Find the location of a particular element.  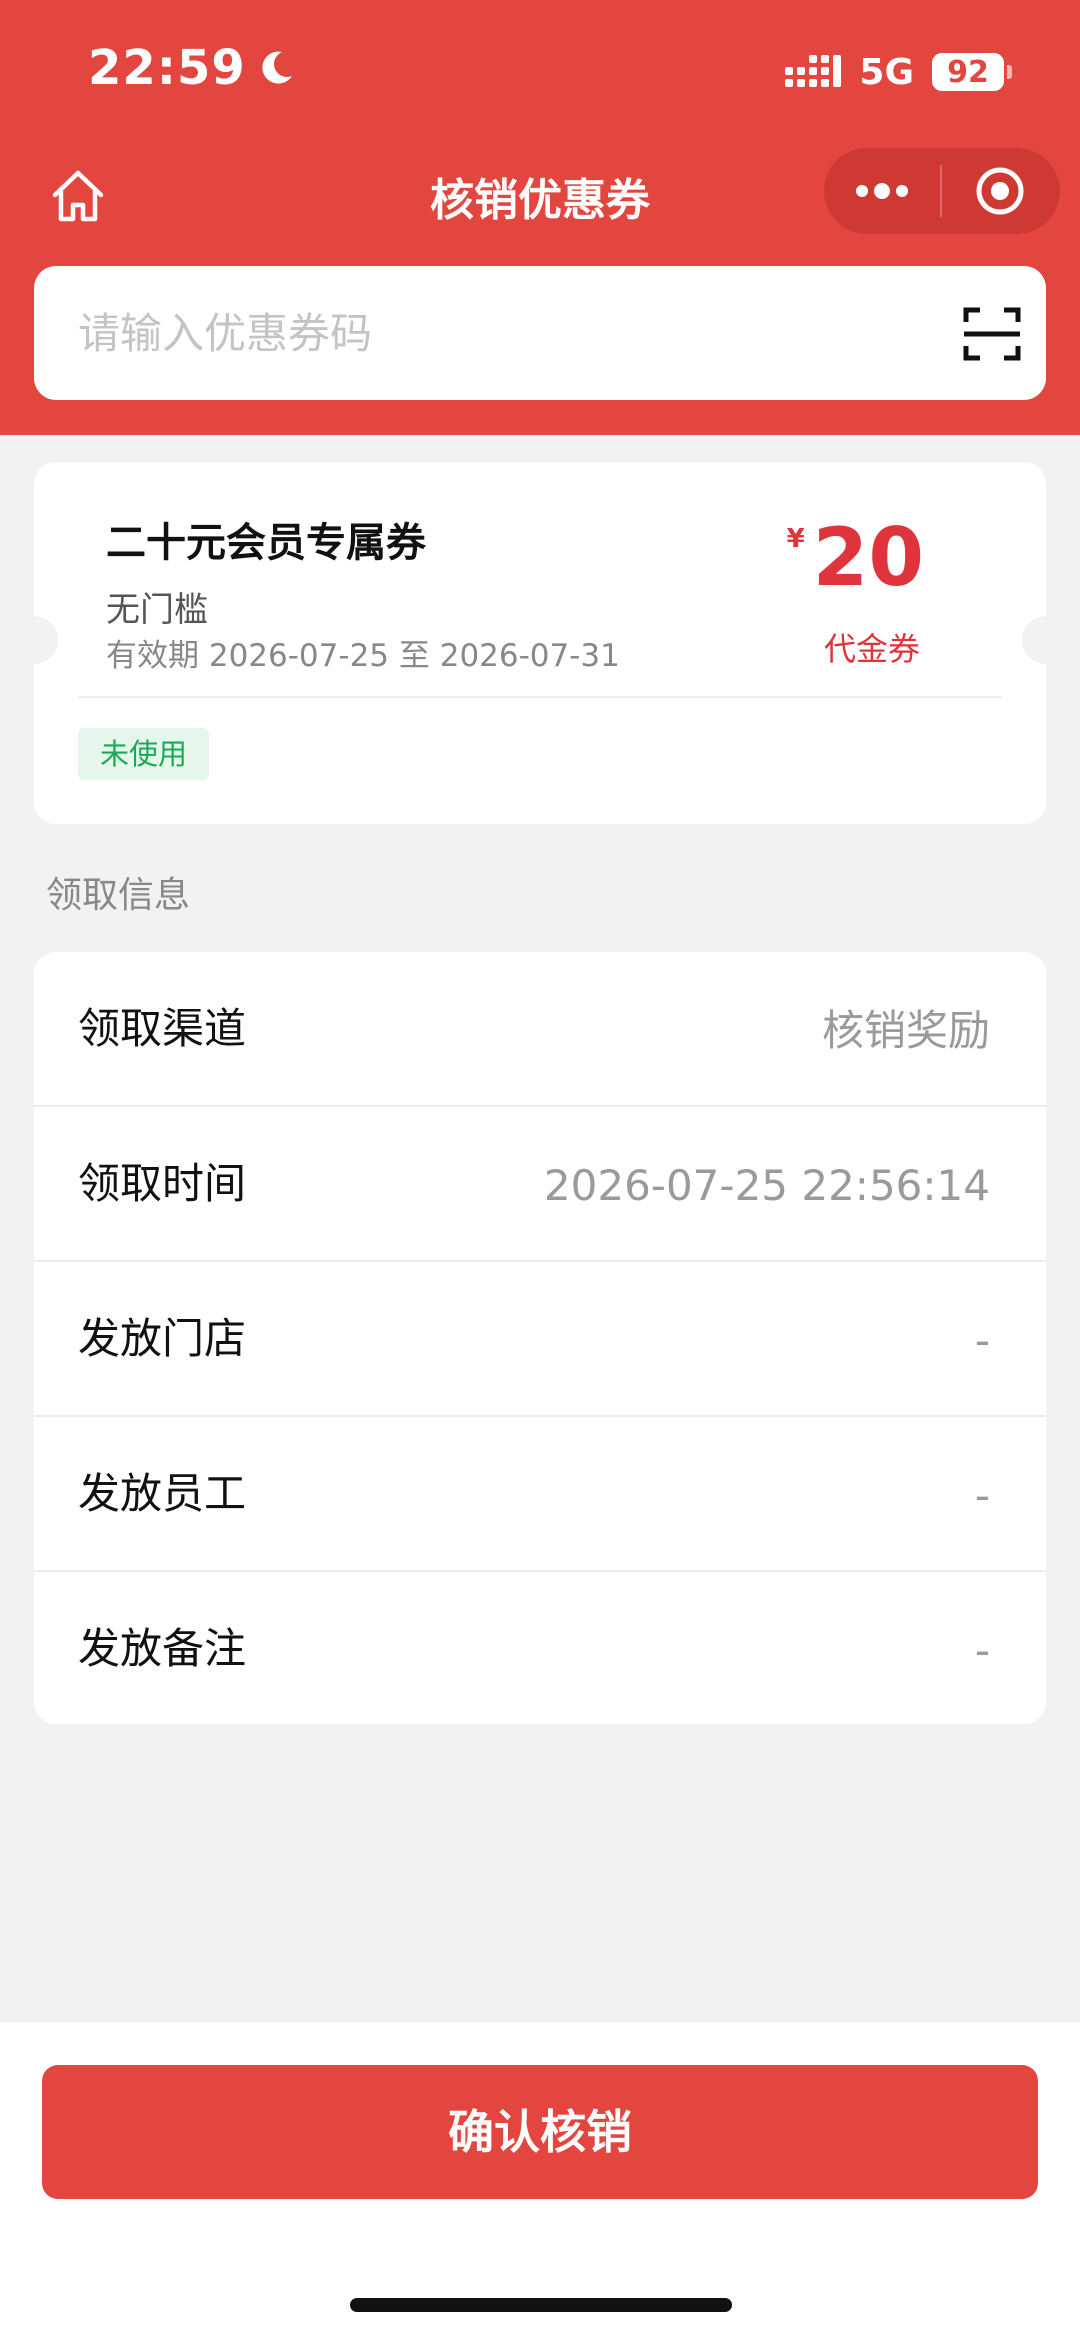

coupon-amount: ¥ 20 is located at coordinates (855, 558).